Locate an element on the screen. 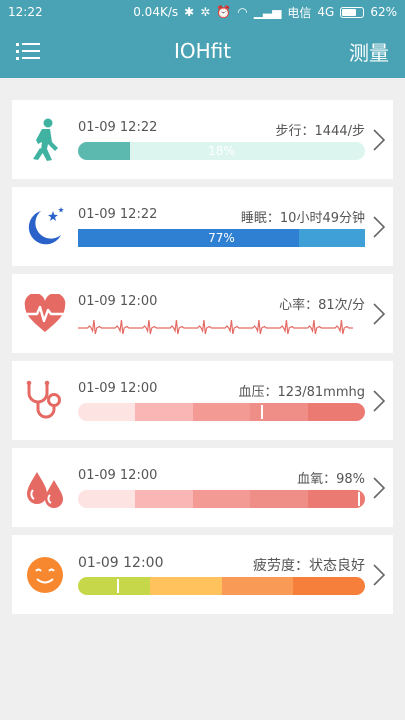 Image resolution: width=405 pixels, height=720 pixels. steps-progress-bar: 18% is located at coordinates (221, 151).